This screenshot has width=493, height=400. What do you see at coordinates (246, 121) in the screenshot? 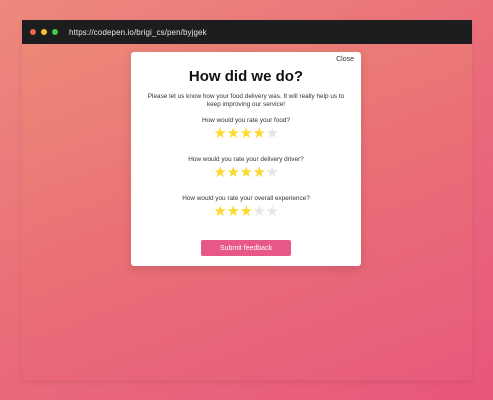
I see `question-label: How would you rate your food?` at bounding box center [246, 121].